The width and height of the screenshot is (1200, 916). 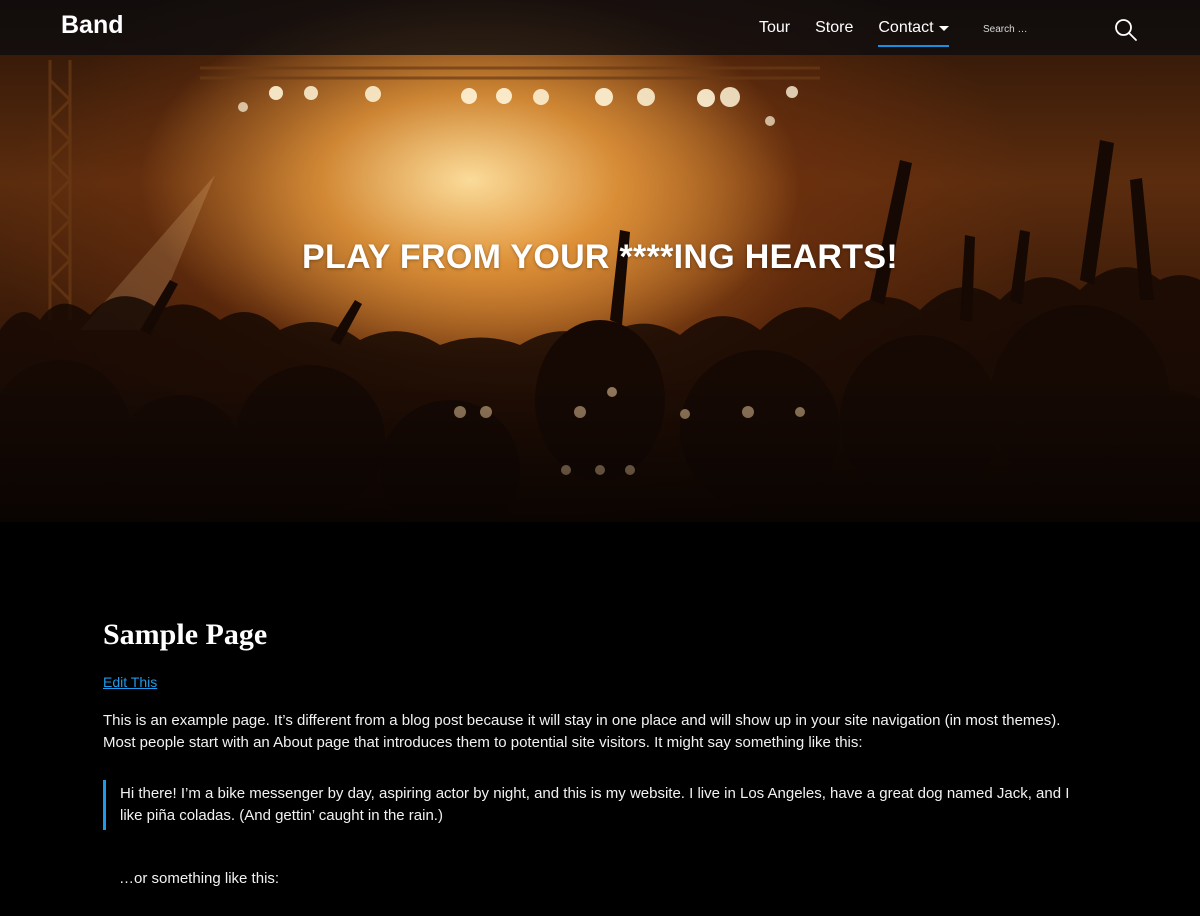 I want to click on main-navigation: Tour Store Contact, so click(x=866, y=27).